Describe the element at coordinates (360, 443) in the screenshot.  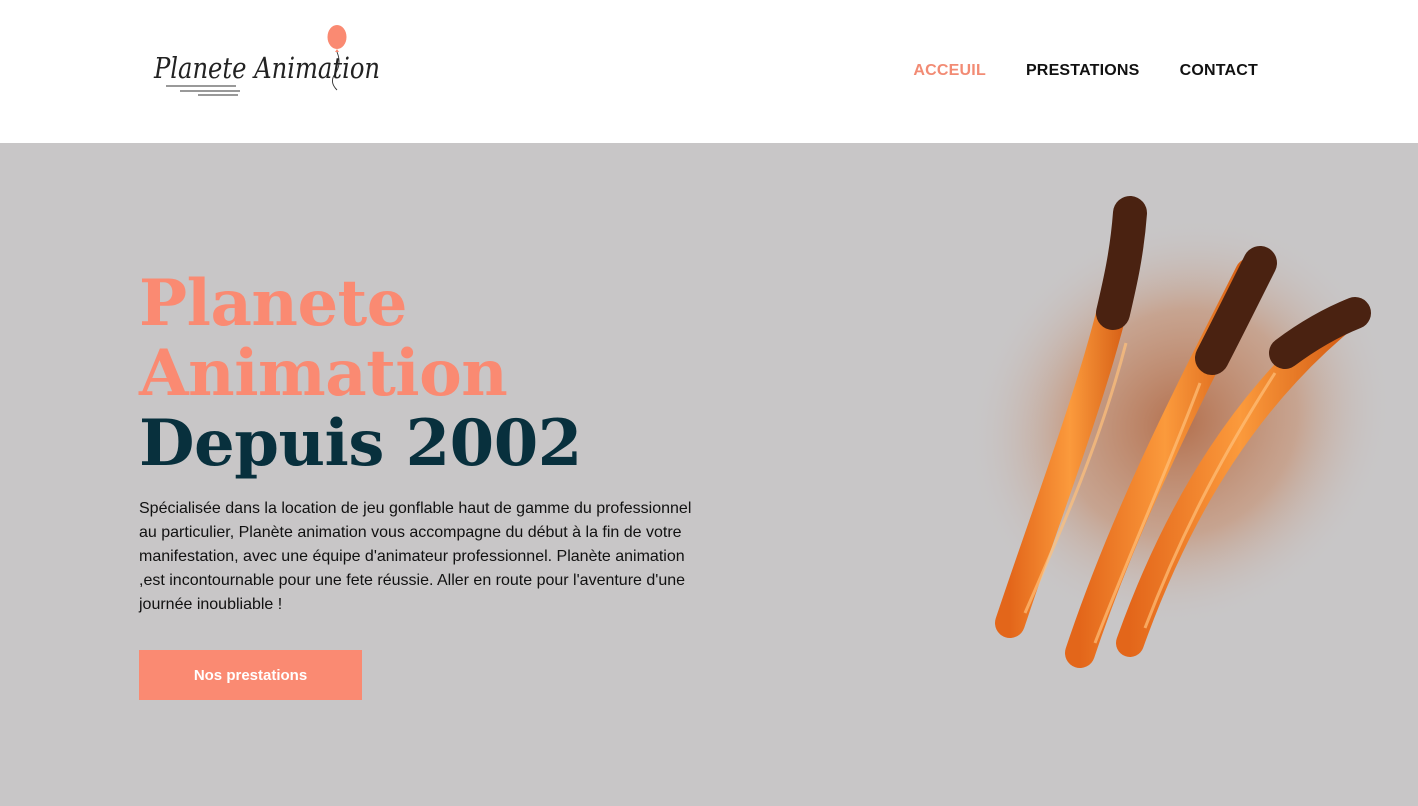
I see `hero-title-line3: Depuis 2002` at that location.